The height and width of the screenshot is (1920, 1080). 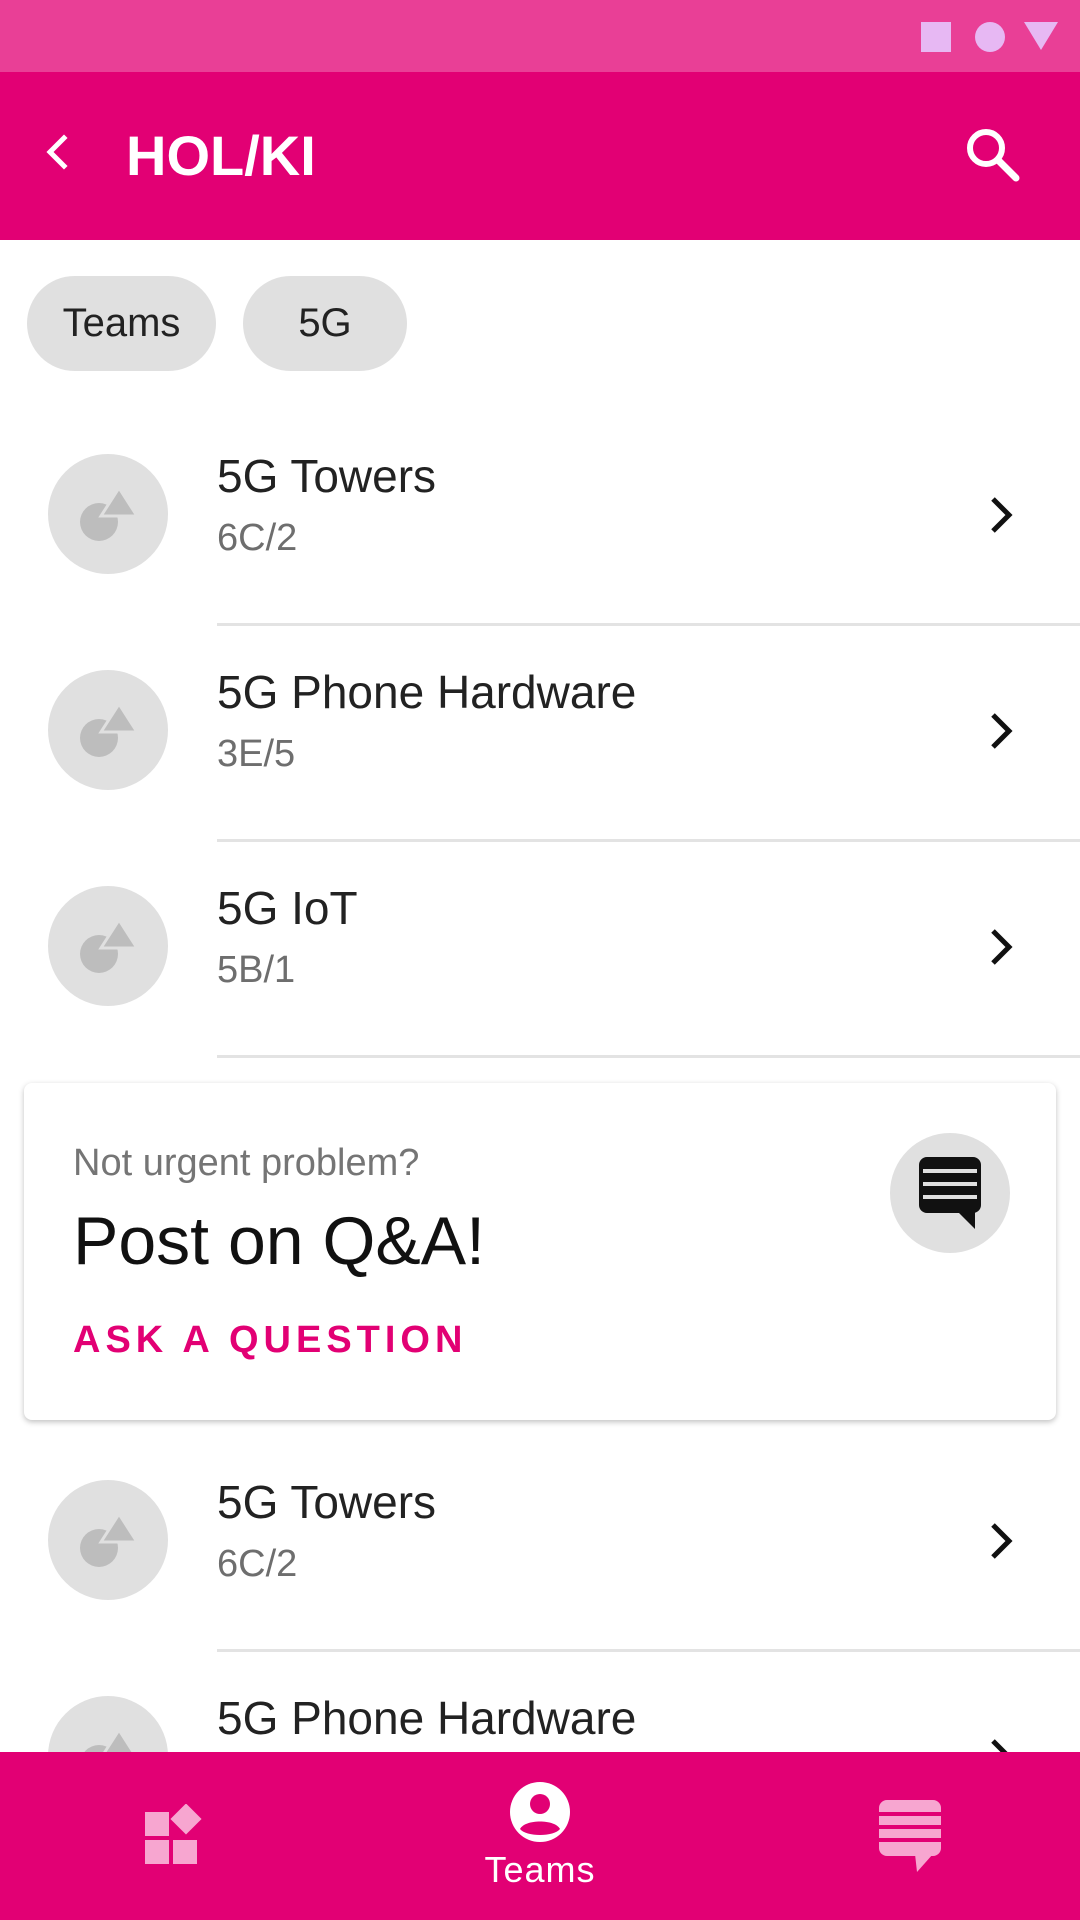 I want to click on divider, so click(x=648, y=1056).